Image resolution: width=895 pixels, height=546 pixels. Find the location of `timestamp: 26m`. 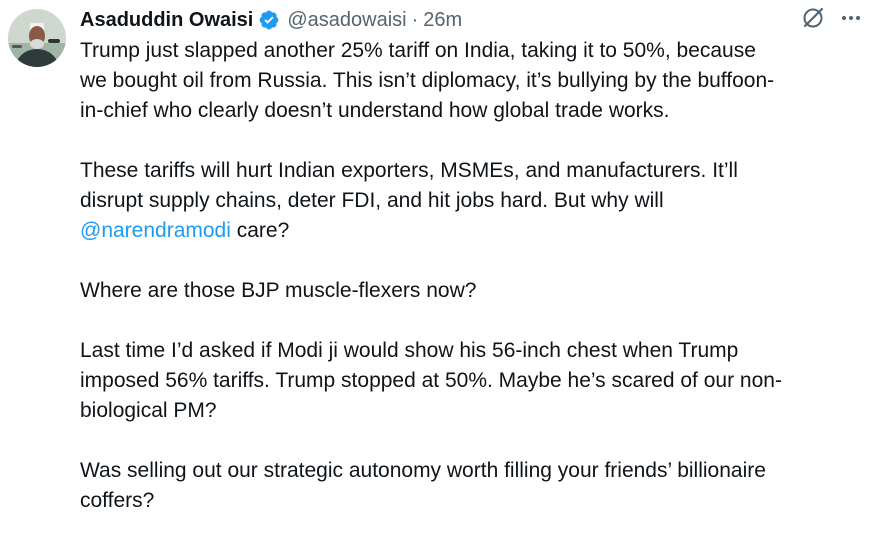

timestamp: 26m is located at coordinates (442, 20).